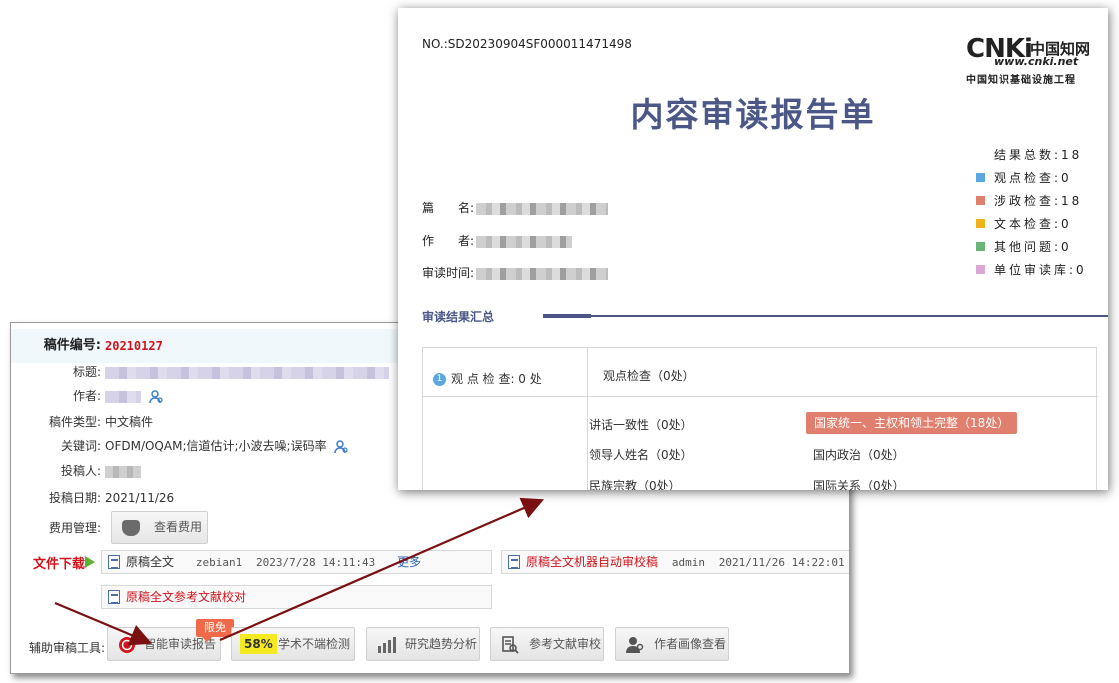 Image resolution: width=1119 pixels, height=683 pixels. Describe the element at coordinates (1033, 224) in the screenshot. I see `stat-text-text: 文本检查:0` at that location.